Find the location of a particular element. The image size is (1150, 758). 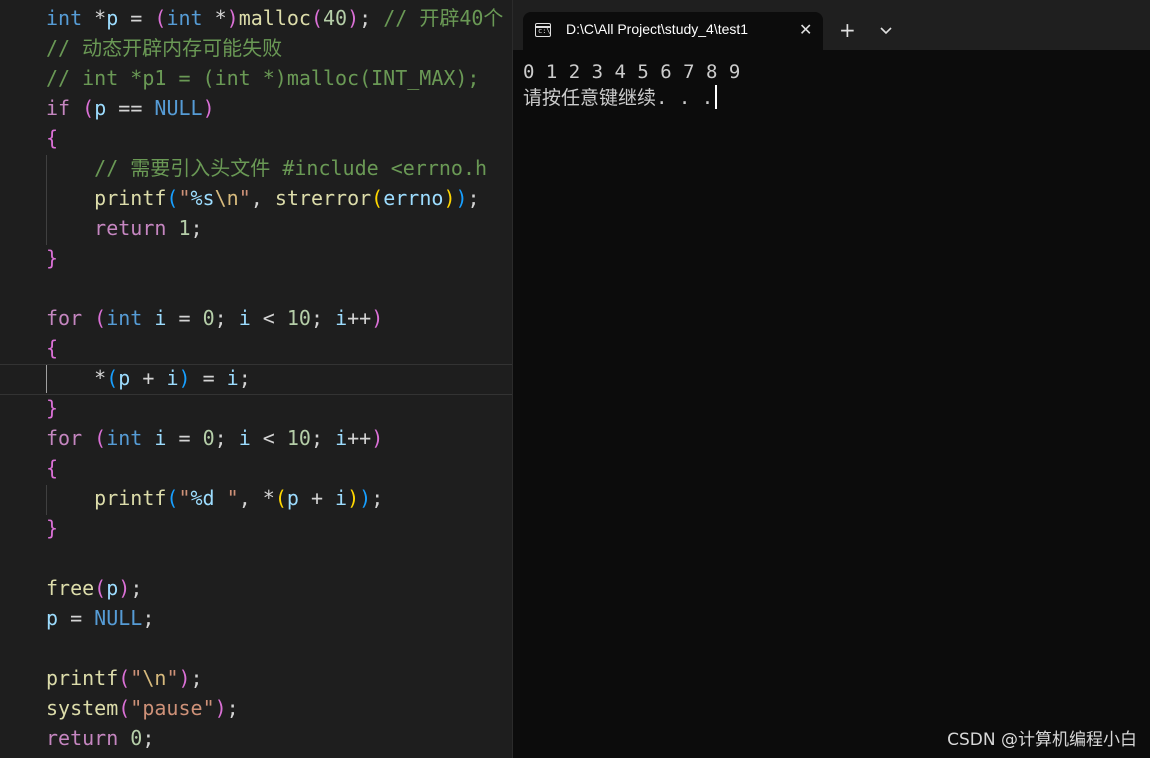

code-line: printf("%s\n", strerror(errno)); is located at coordinates (287, 198).